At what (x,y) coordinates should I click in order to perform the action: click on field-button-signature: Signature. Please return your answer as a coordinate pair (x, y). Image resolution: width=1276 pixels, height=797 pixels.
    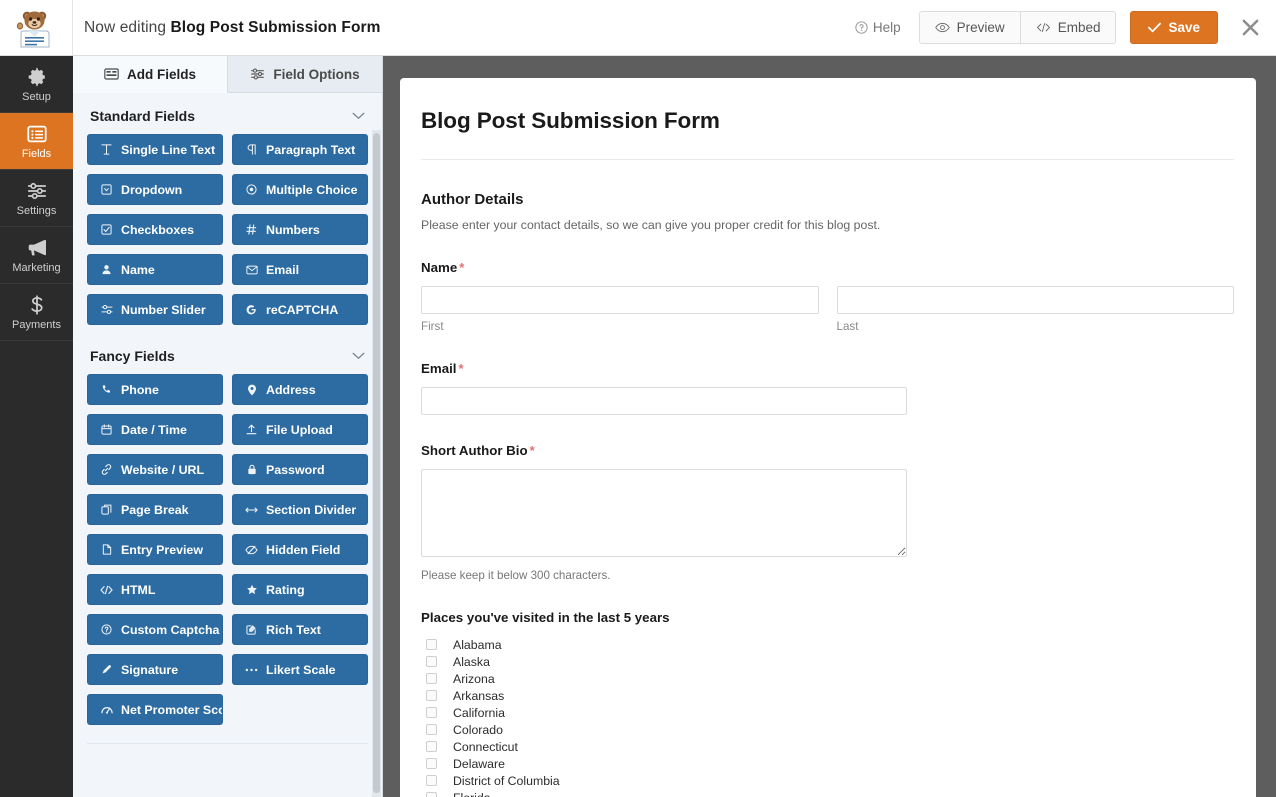
    Looking at the image, I should click on (155, 669).